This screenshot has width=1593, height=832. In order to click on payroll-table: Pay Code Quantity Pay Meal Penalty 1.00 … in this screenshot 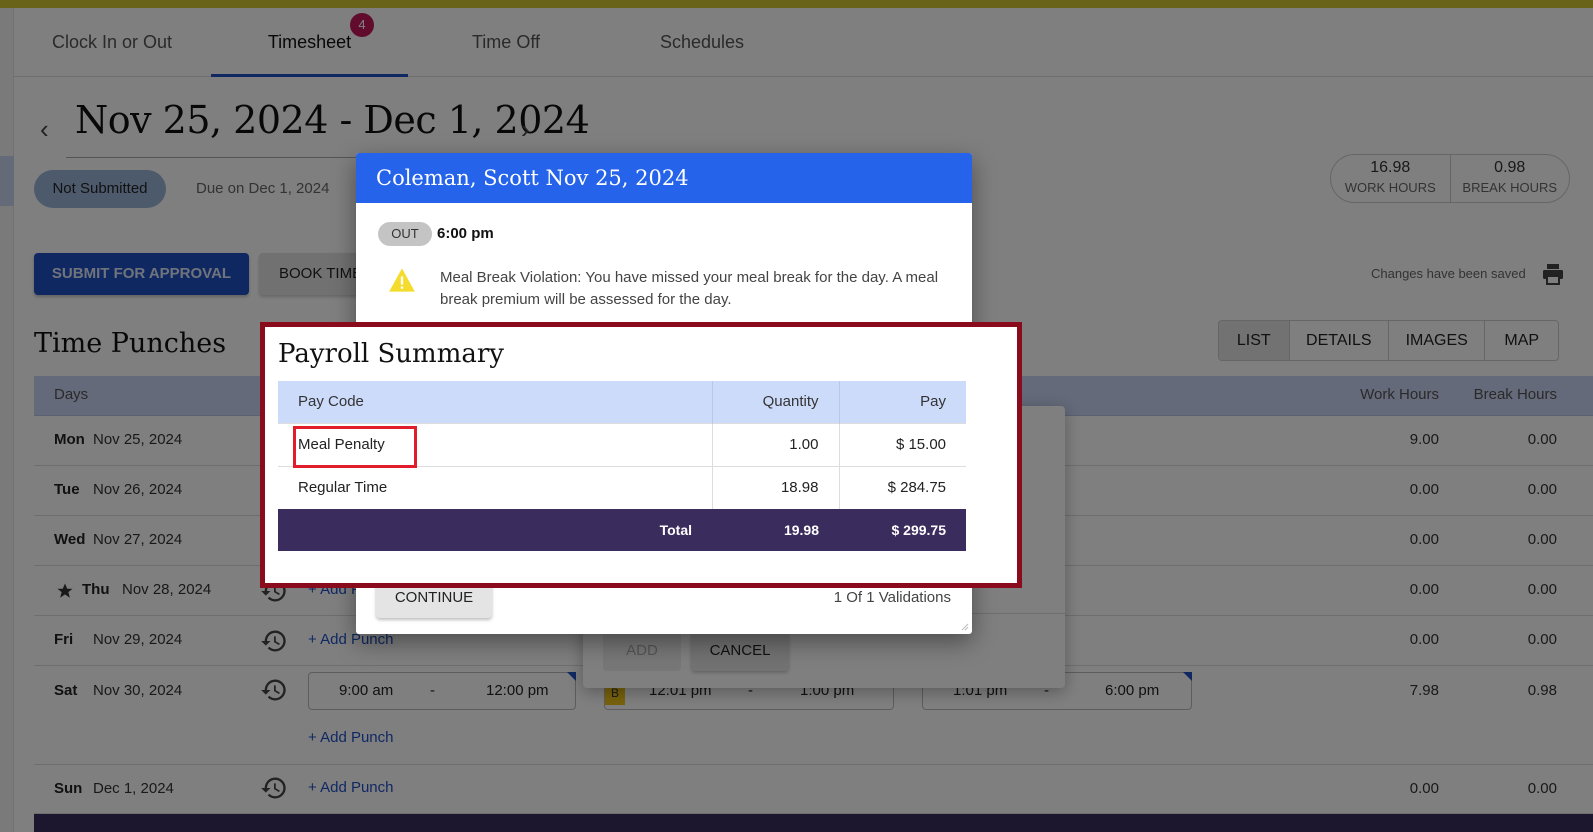, I will do `click(622, 466)`.